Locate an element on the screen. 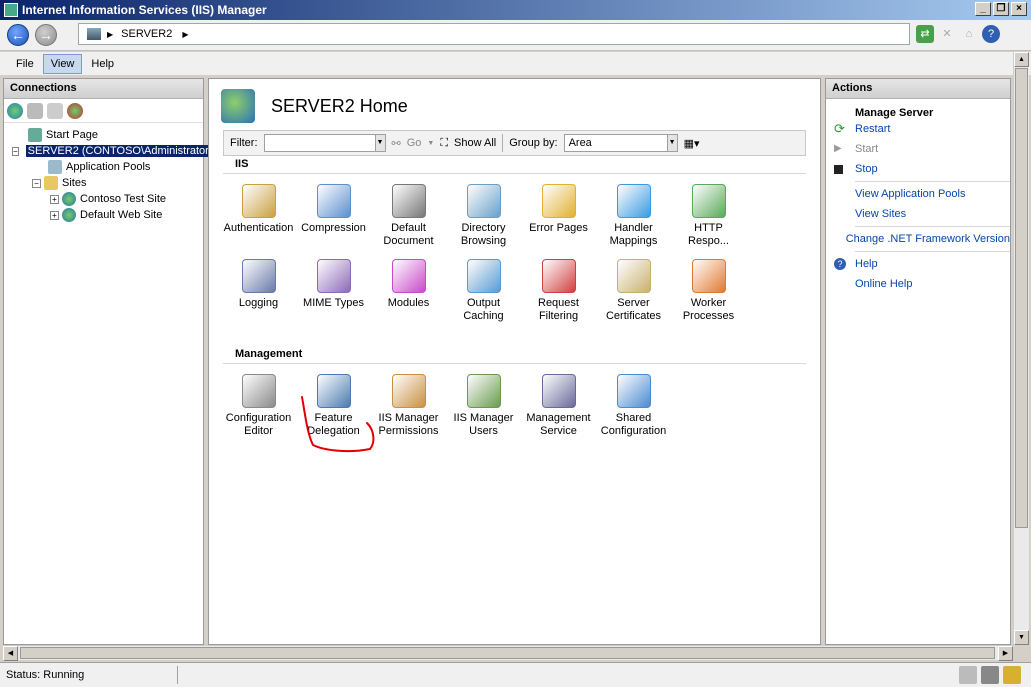 Image resolution: width=1031 pixels, height=687 pixels. feature-compression: Compression is located at coordinates (333, 209).